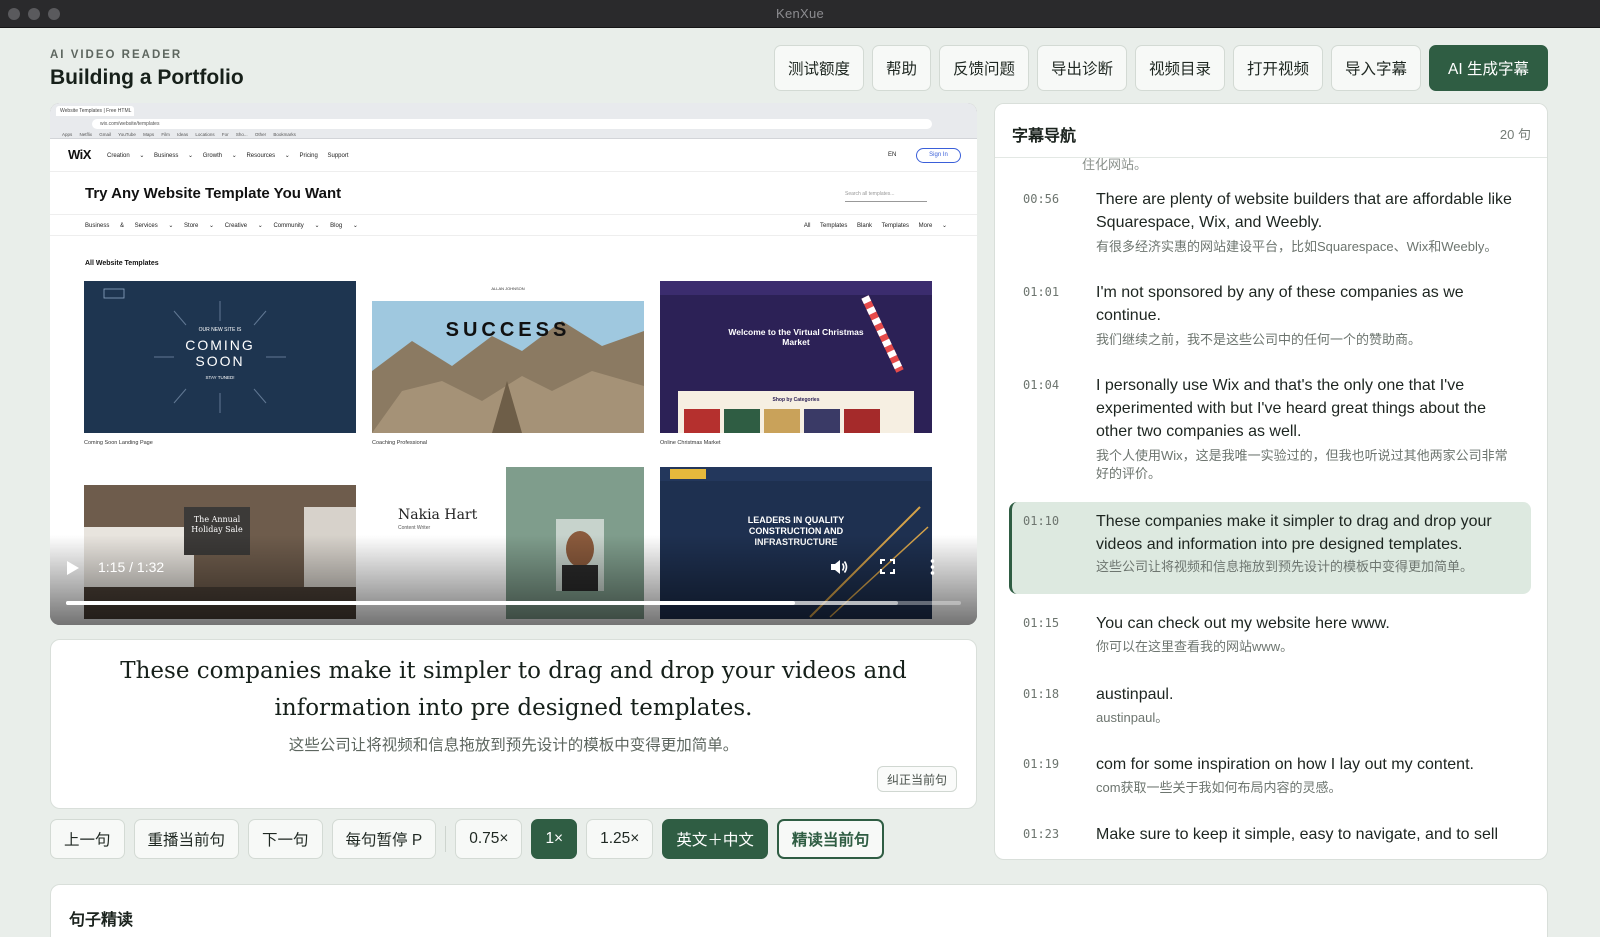  Describe the element at coordinates (186, 839) in the screenshot. I see `replay-sentence-button: 重播当前句` at that location.